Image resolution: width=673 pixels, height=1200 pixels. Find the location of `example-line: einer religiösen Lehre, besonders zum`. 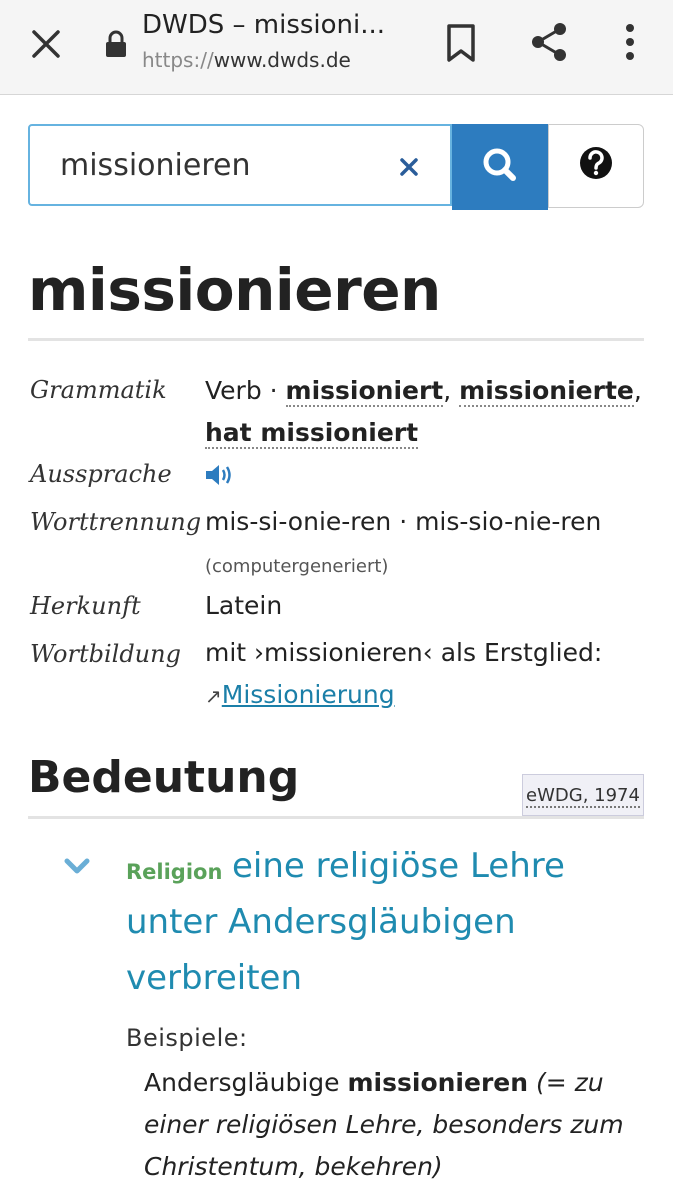

example-line: einer religiösen Lehre, besonders zum is located at coordinates (384, 1124).